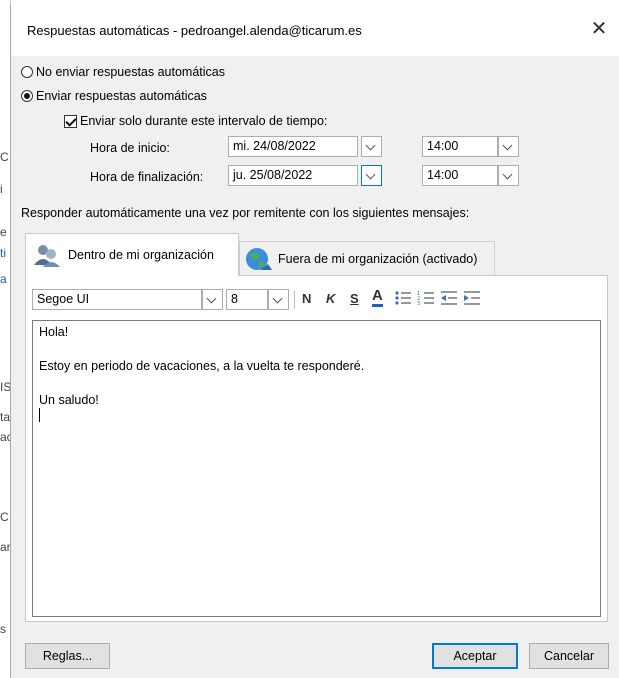  I want to click on people-icon, so click(47, 256).